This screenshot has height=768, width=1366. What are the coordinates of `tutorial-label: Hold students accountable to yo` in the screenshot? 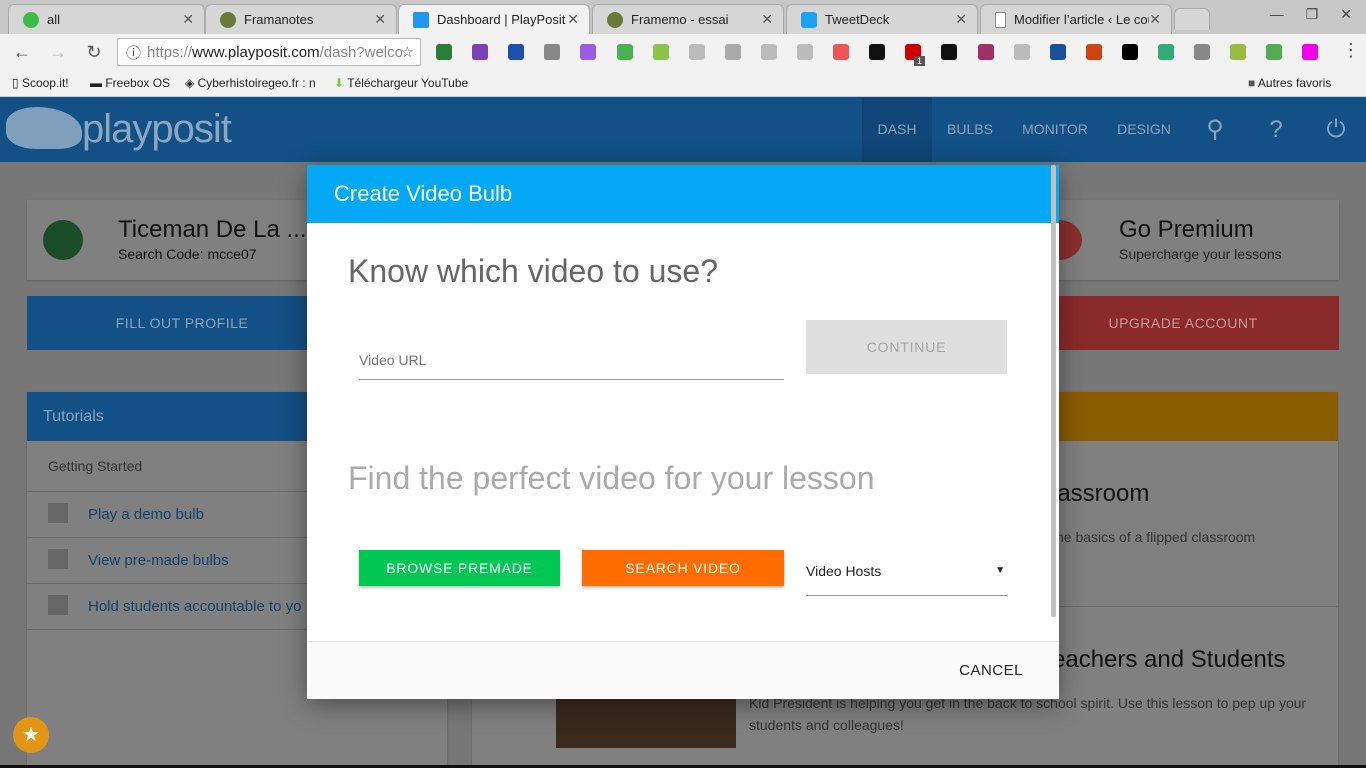 It's located at (195, 606).